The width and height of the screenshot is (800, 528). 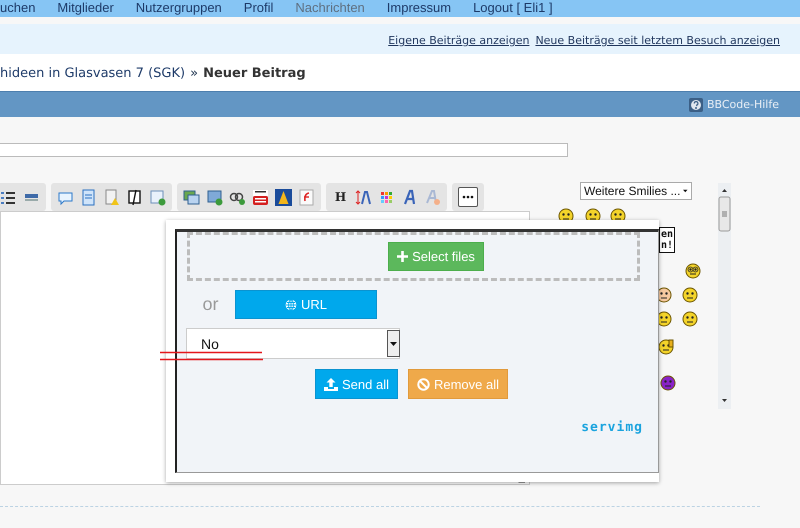 What do you see at coordinates (402, 256) in the screenshot?
I see `plus-icon` at bounding box center [402, 256].